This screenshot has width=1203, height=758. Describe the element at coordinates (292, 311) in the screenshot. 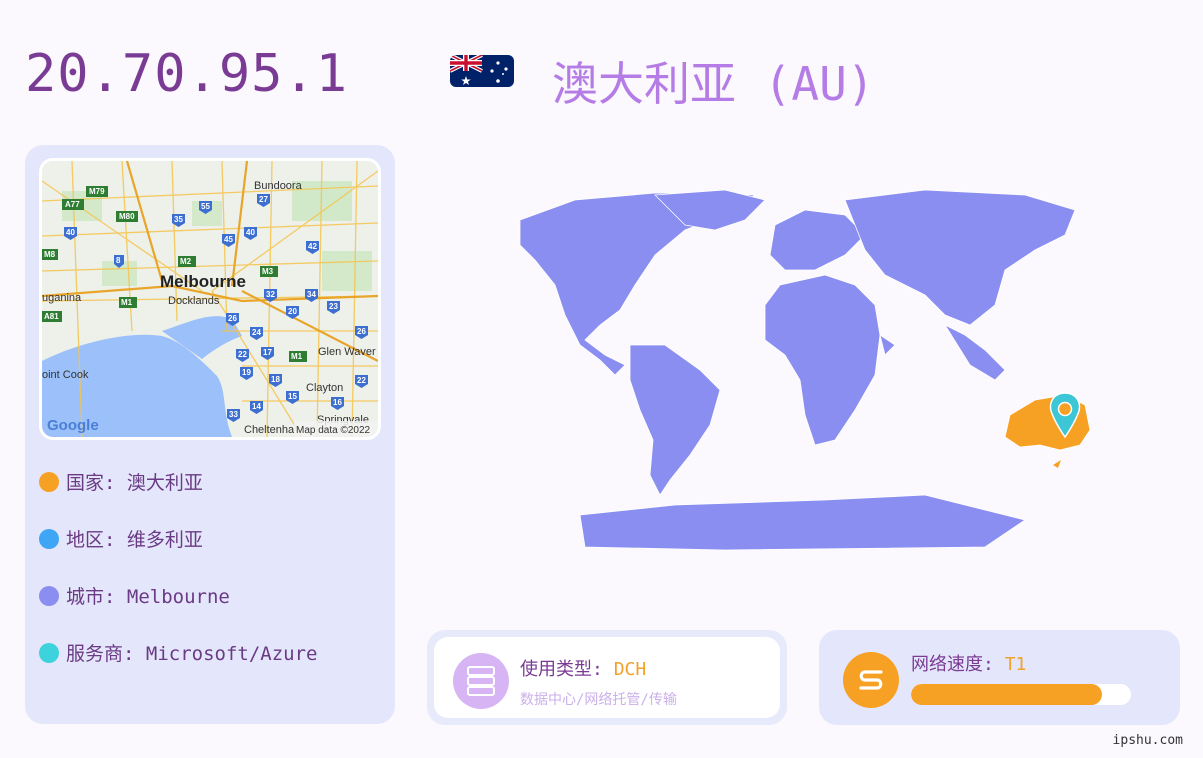

I see `route-number: 20` at that location.